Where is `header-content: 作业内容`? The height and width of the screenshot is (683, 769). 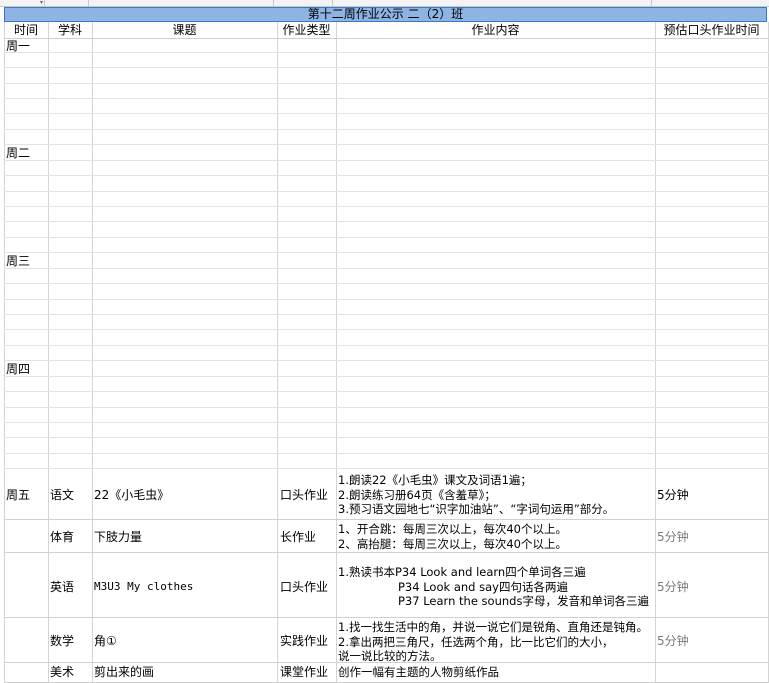 header-content: 作业内容 is located at coordinates (495, 30).